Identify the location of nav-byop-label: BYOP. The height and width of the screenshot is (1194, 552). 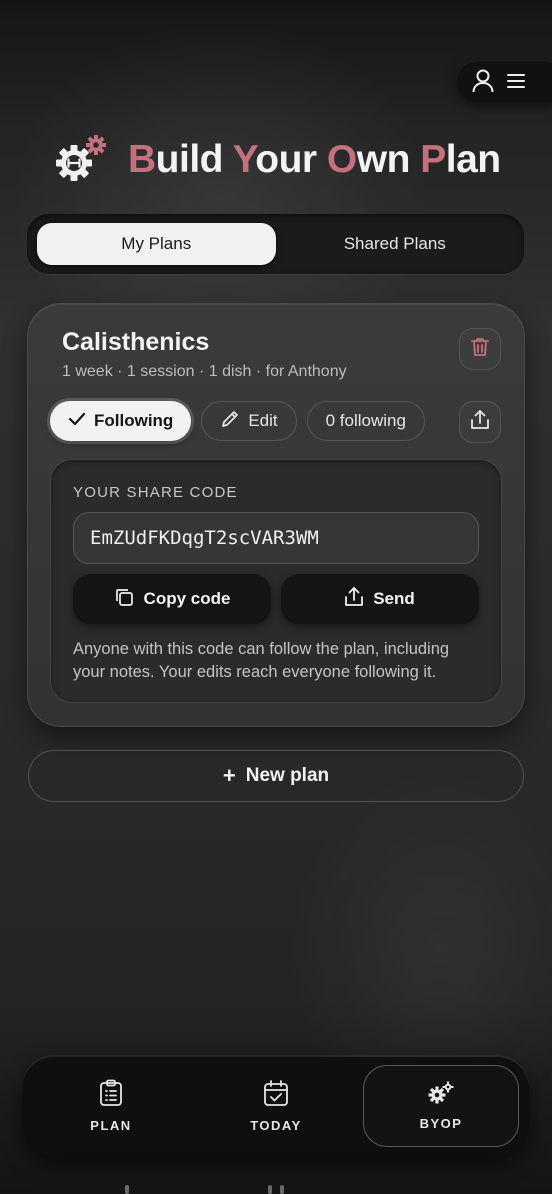
(441, 1123).